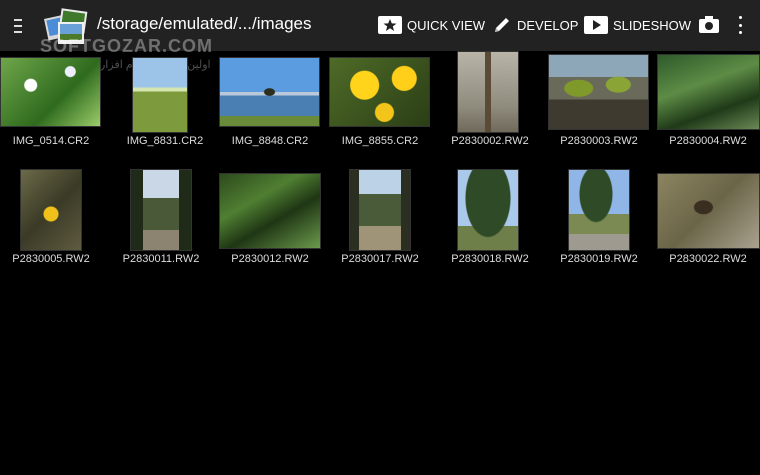 The image size is (760, 475). I want to click on image-tile: IMG_8848.CR2, so click(274, 106).